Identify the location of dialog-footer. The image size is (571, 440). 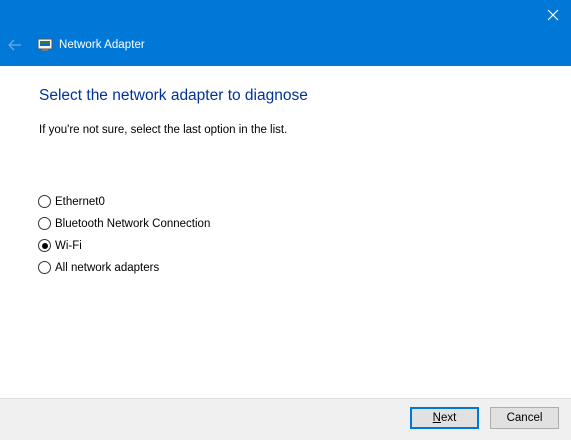
(285, 419).